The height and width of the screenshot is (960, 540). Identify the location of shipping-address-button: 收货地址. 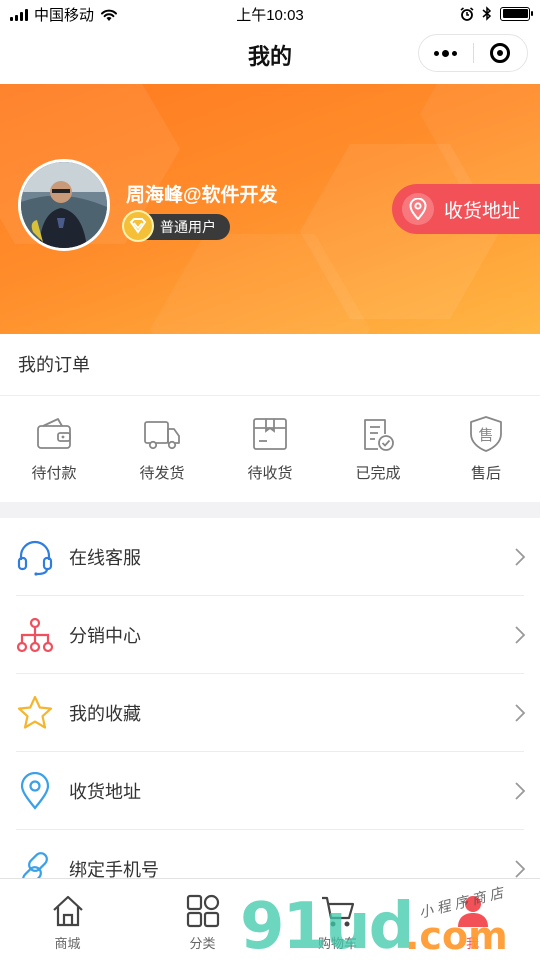
(466, 209).